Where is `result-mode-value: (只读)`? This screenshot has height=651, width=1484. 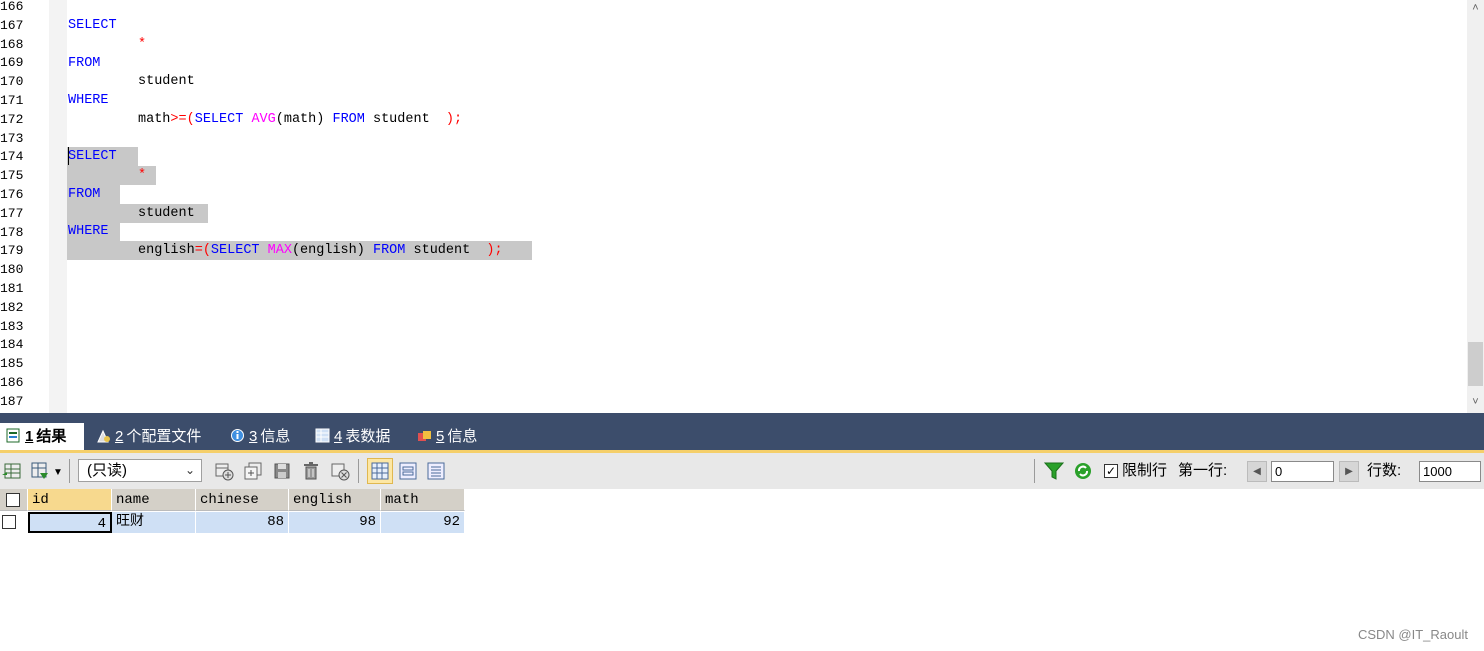
result-mode-value: (只读) is located at coordinates (107, 470).